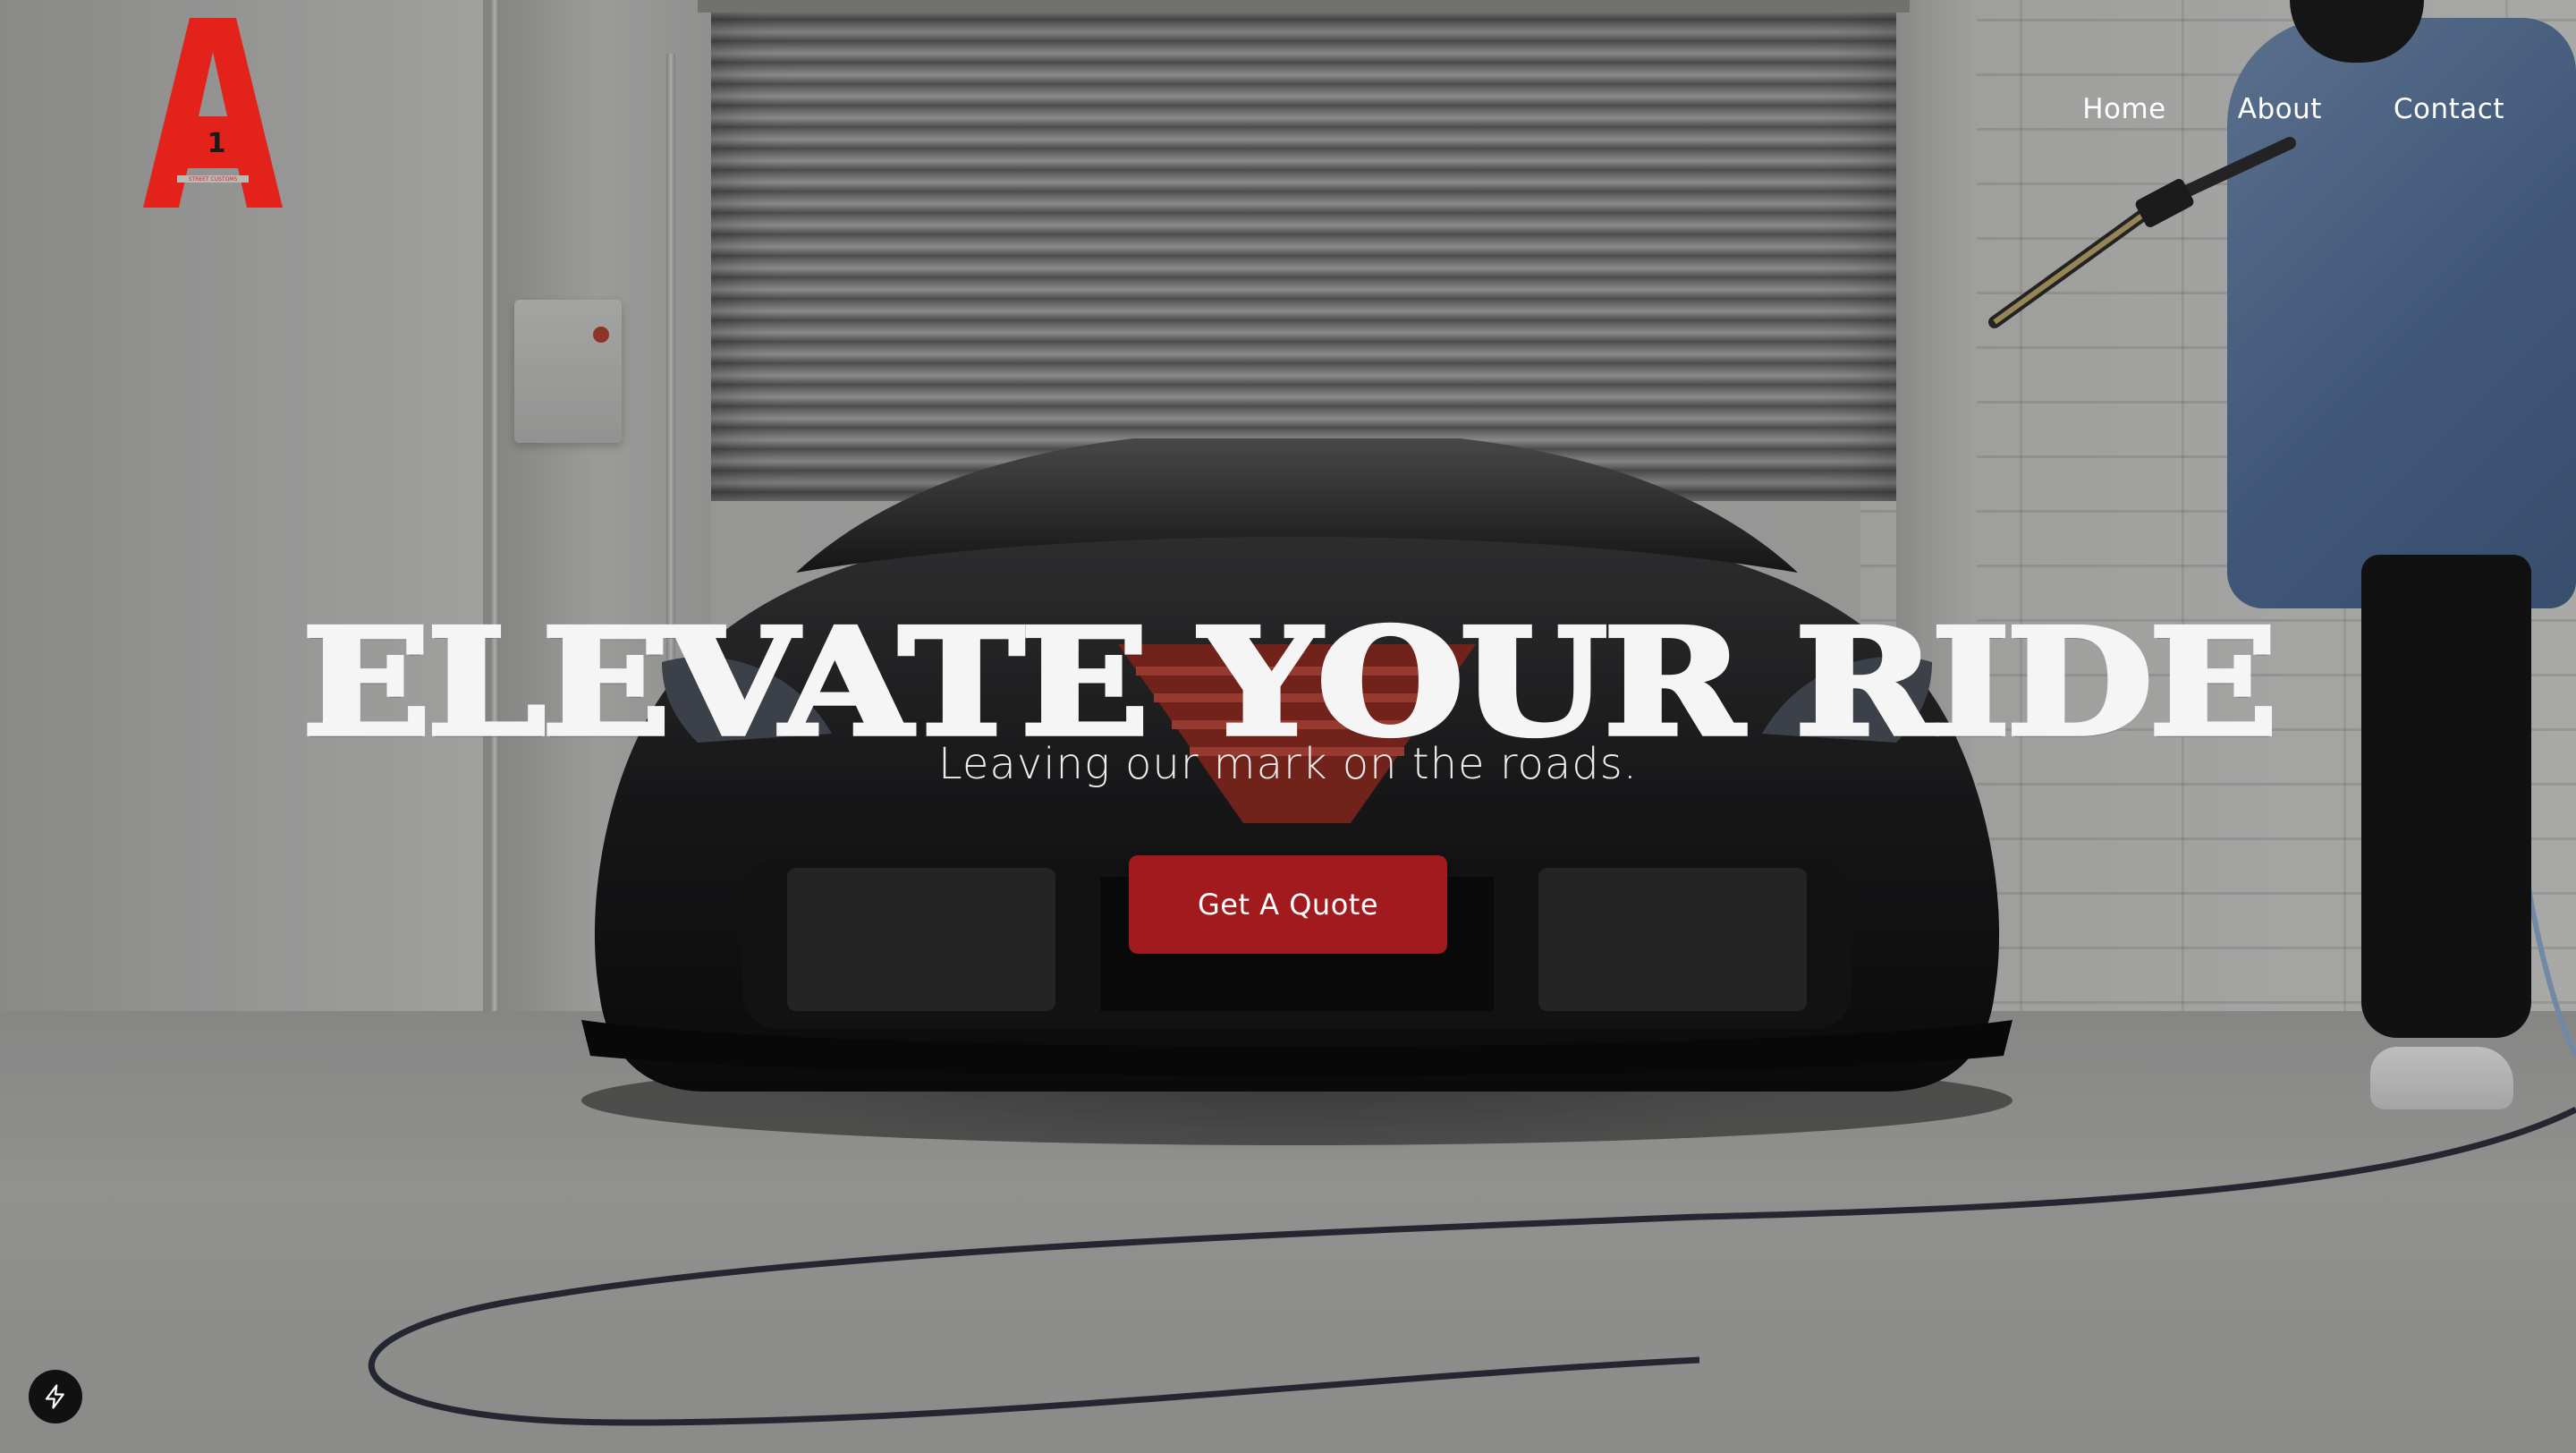 The width and height of the screenshot is (2576, 1453). I want to click on logo-mark-icon: STREET CUSTOMS 1, so click(213, 113).